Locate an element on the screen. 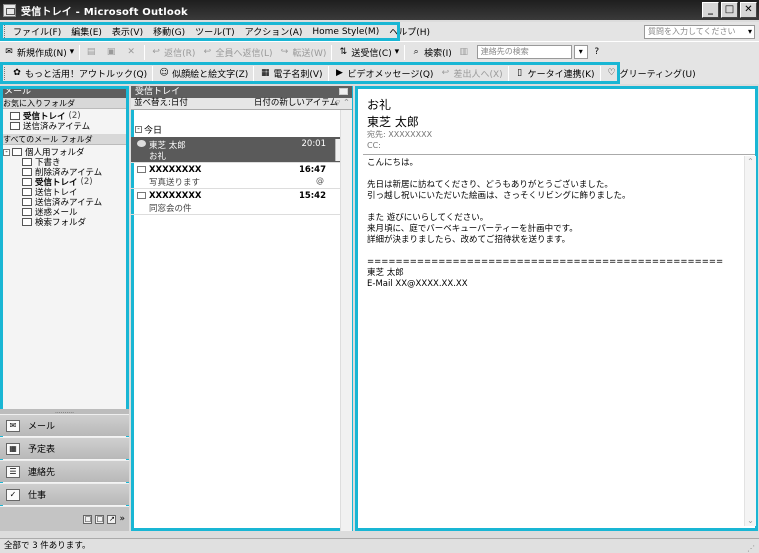 The image size is (759, 553). menu-home-style: Home Style(M) is located at coordinates (345, 32).